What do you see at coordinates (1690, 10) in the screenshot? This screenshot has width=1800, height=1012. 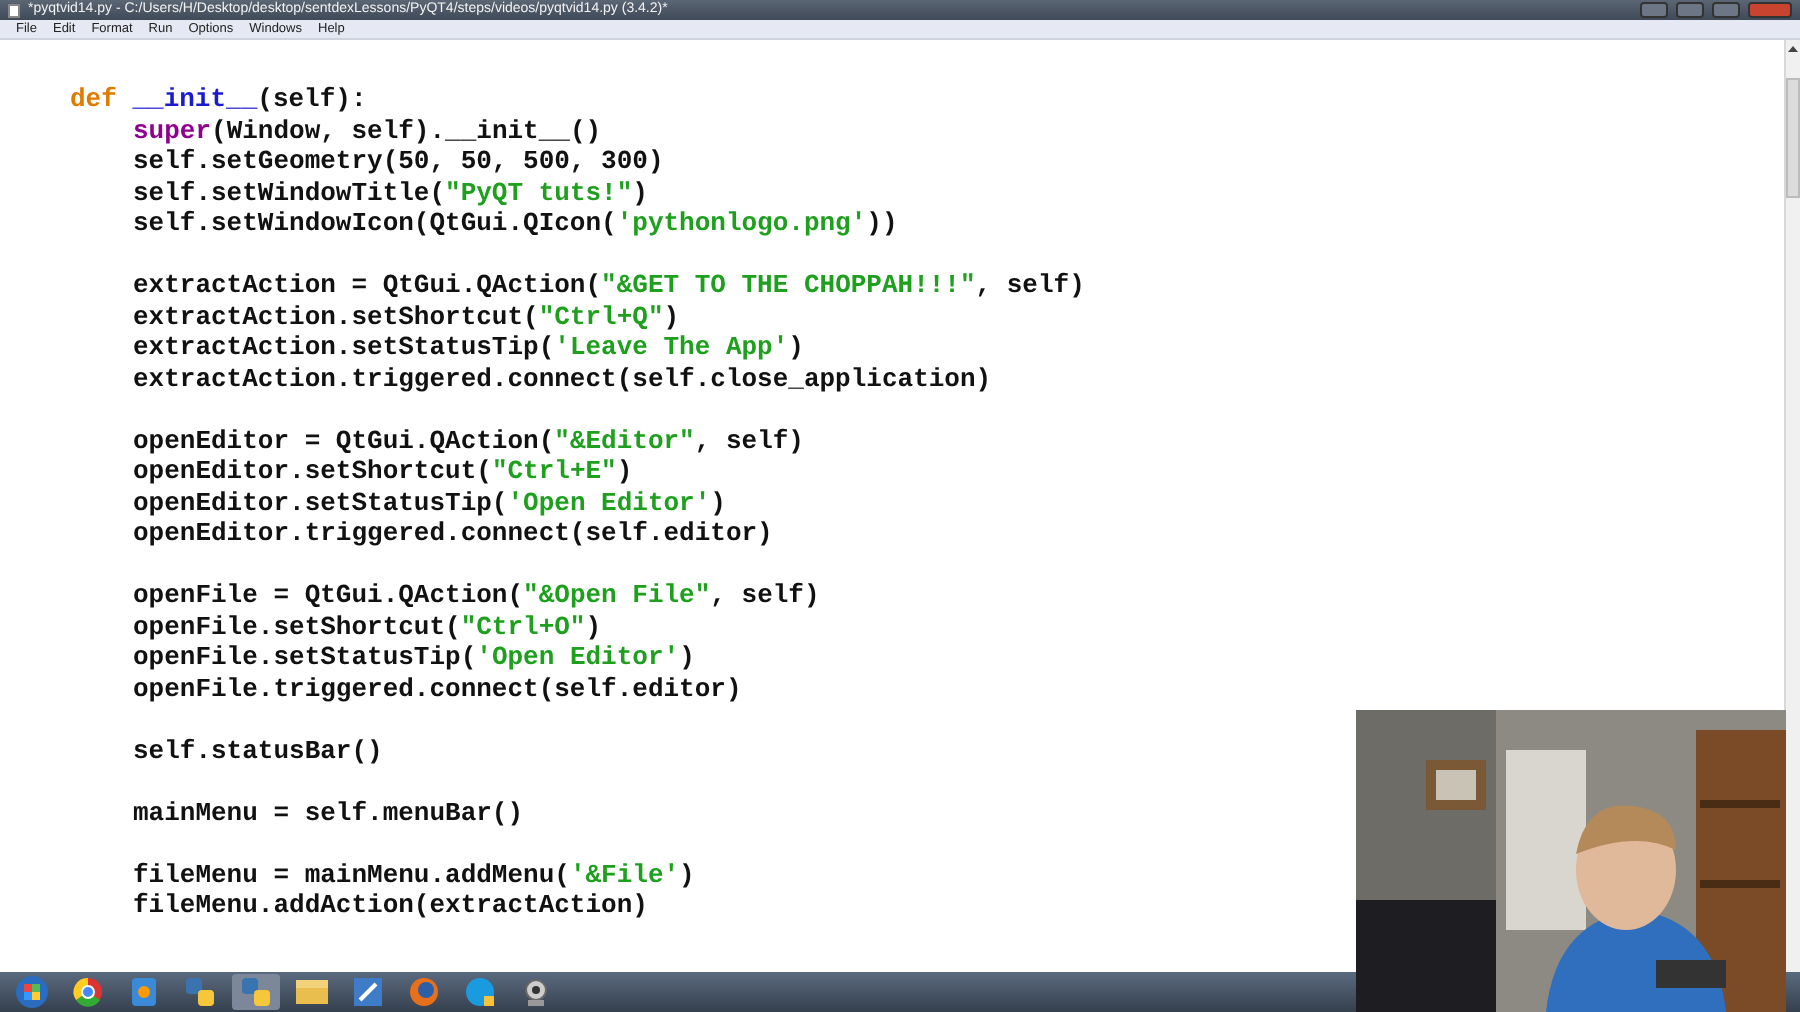 I see `minimize-button` at bounding box center [1690, 10].